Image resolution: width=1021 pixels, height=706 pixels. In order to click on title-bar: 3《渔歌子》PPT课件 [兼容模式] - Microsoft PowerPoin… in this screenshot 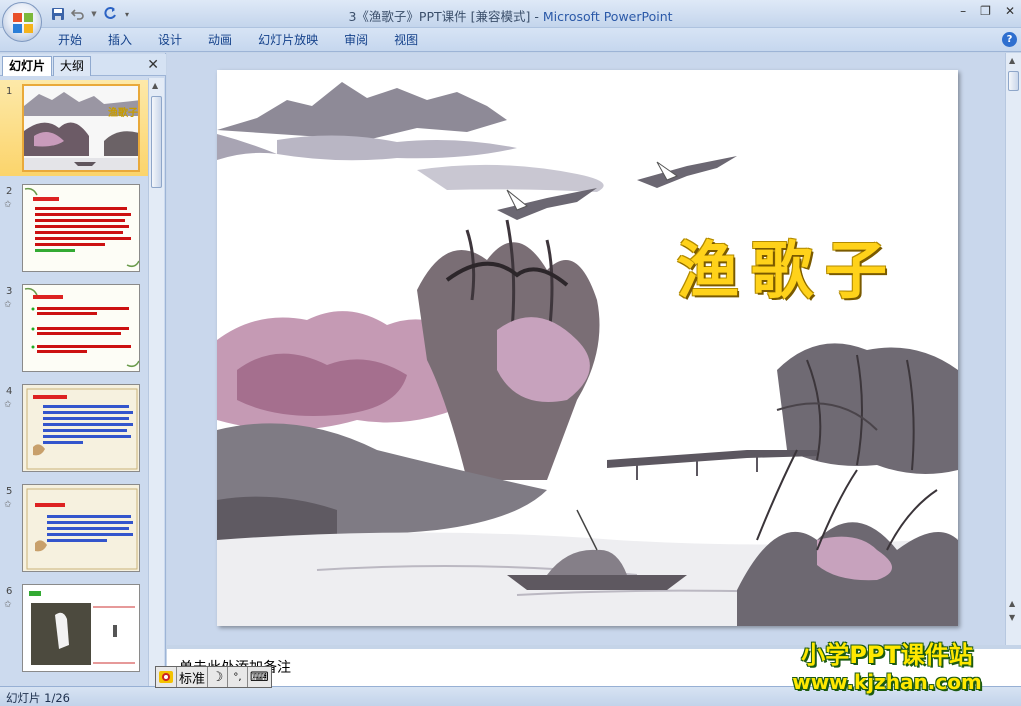, I will do `click(510, 14)`.